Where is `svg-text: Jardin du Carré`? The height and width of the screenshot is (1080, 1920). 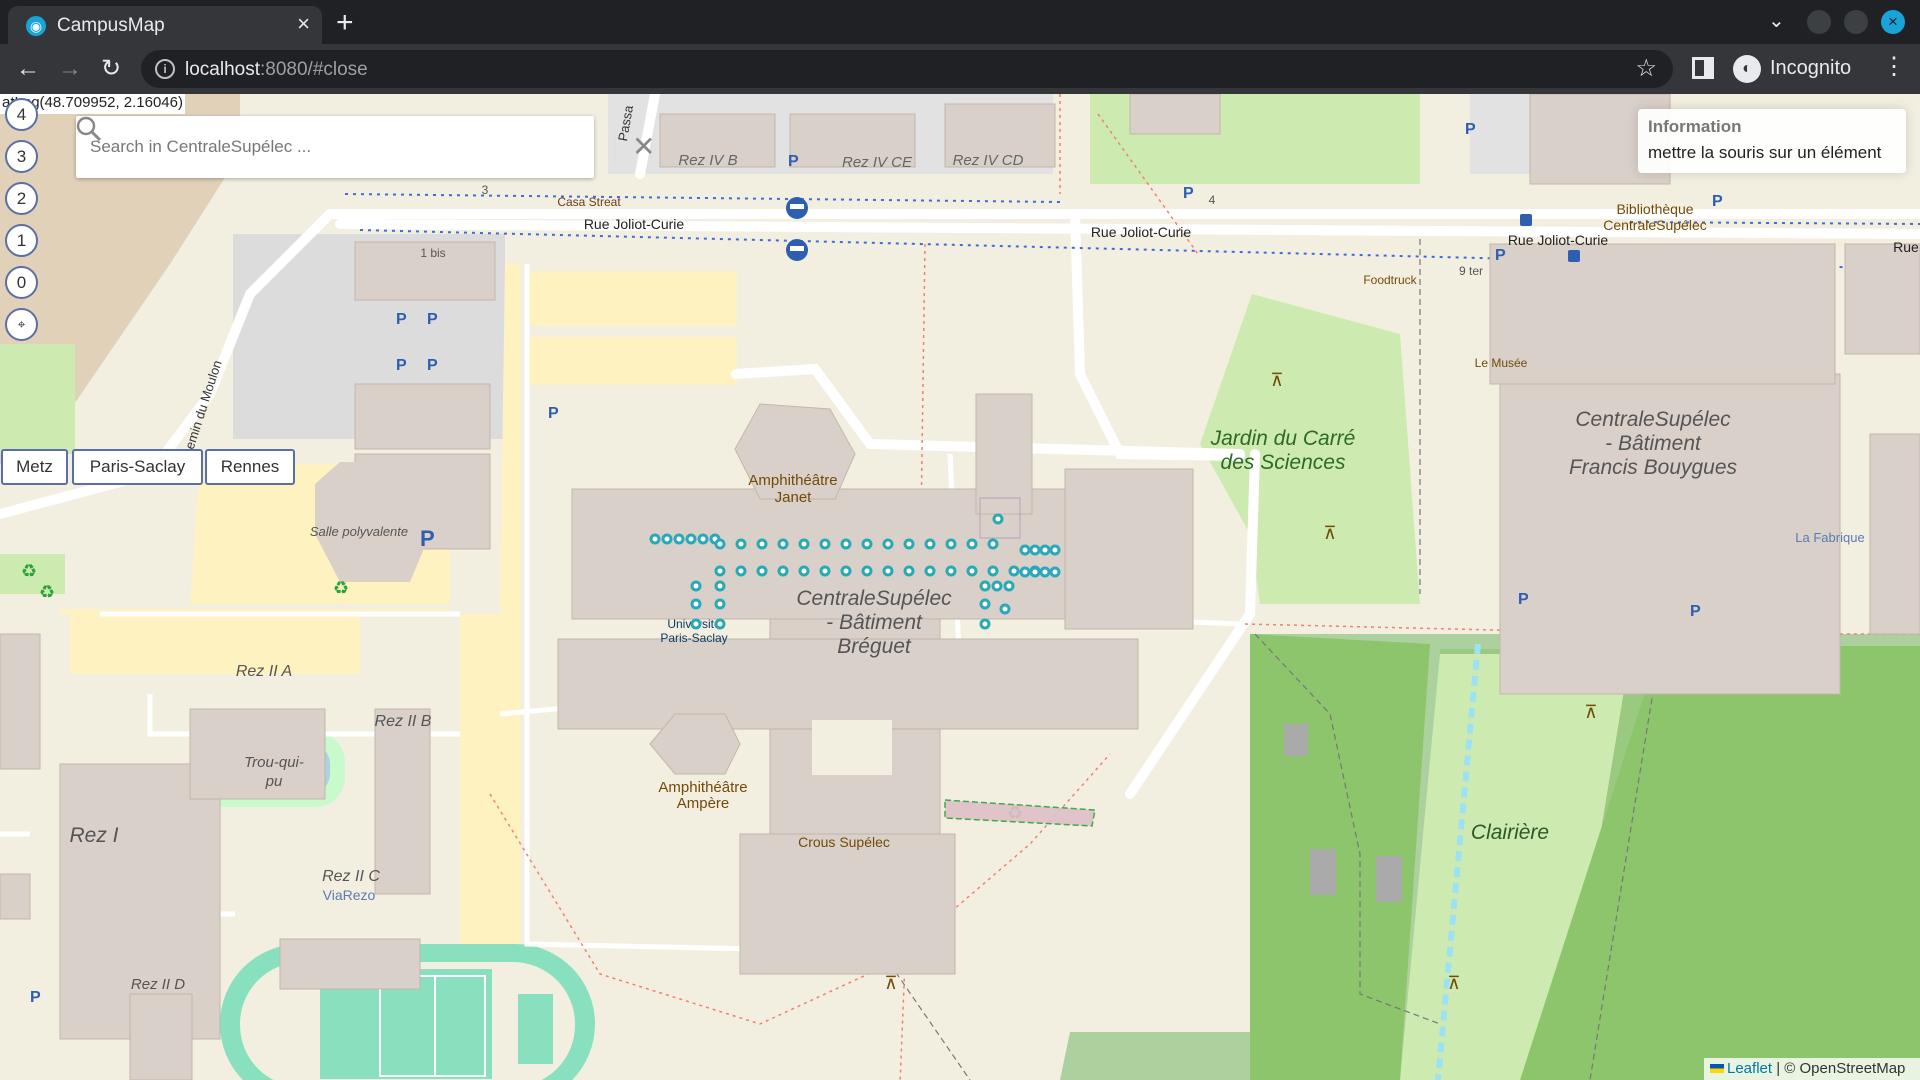
svg-text: Jardin du Carré is located at coordinates (1283, 438).